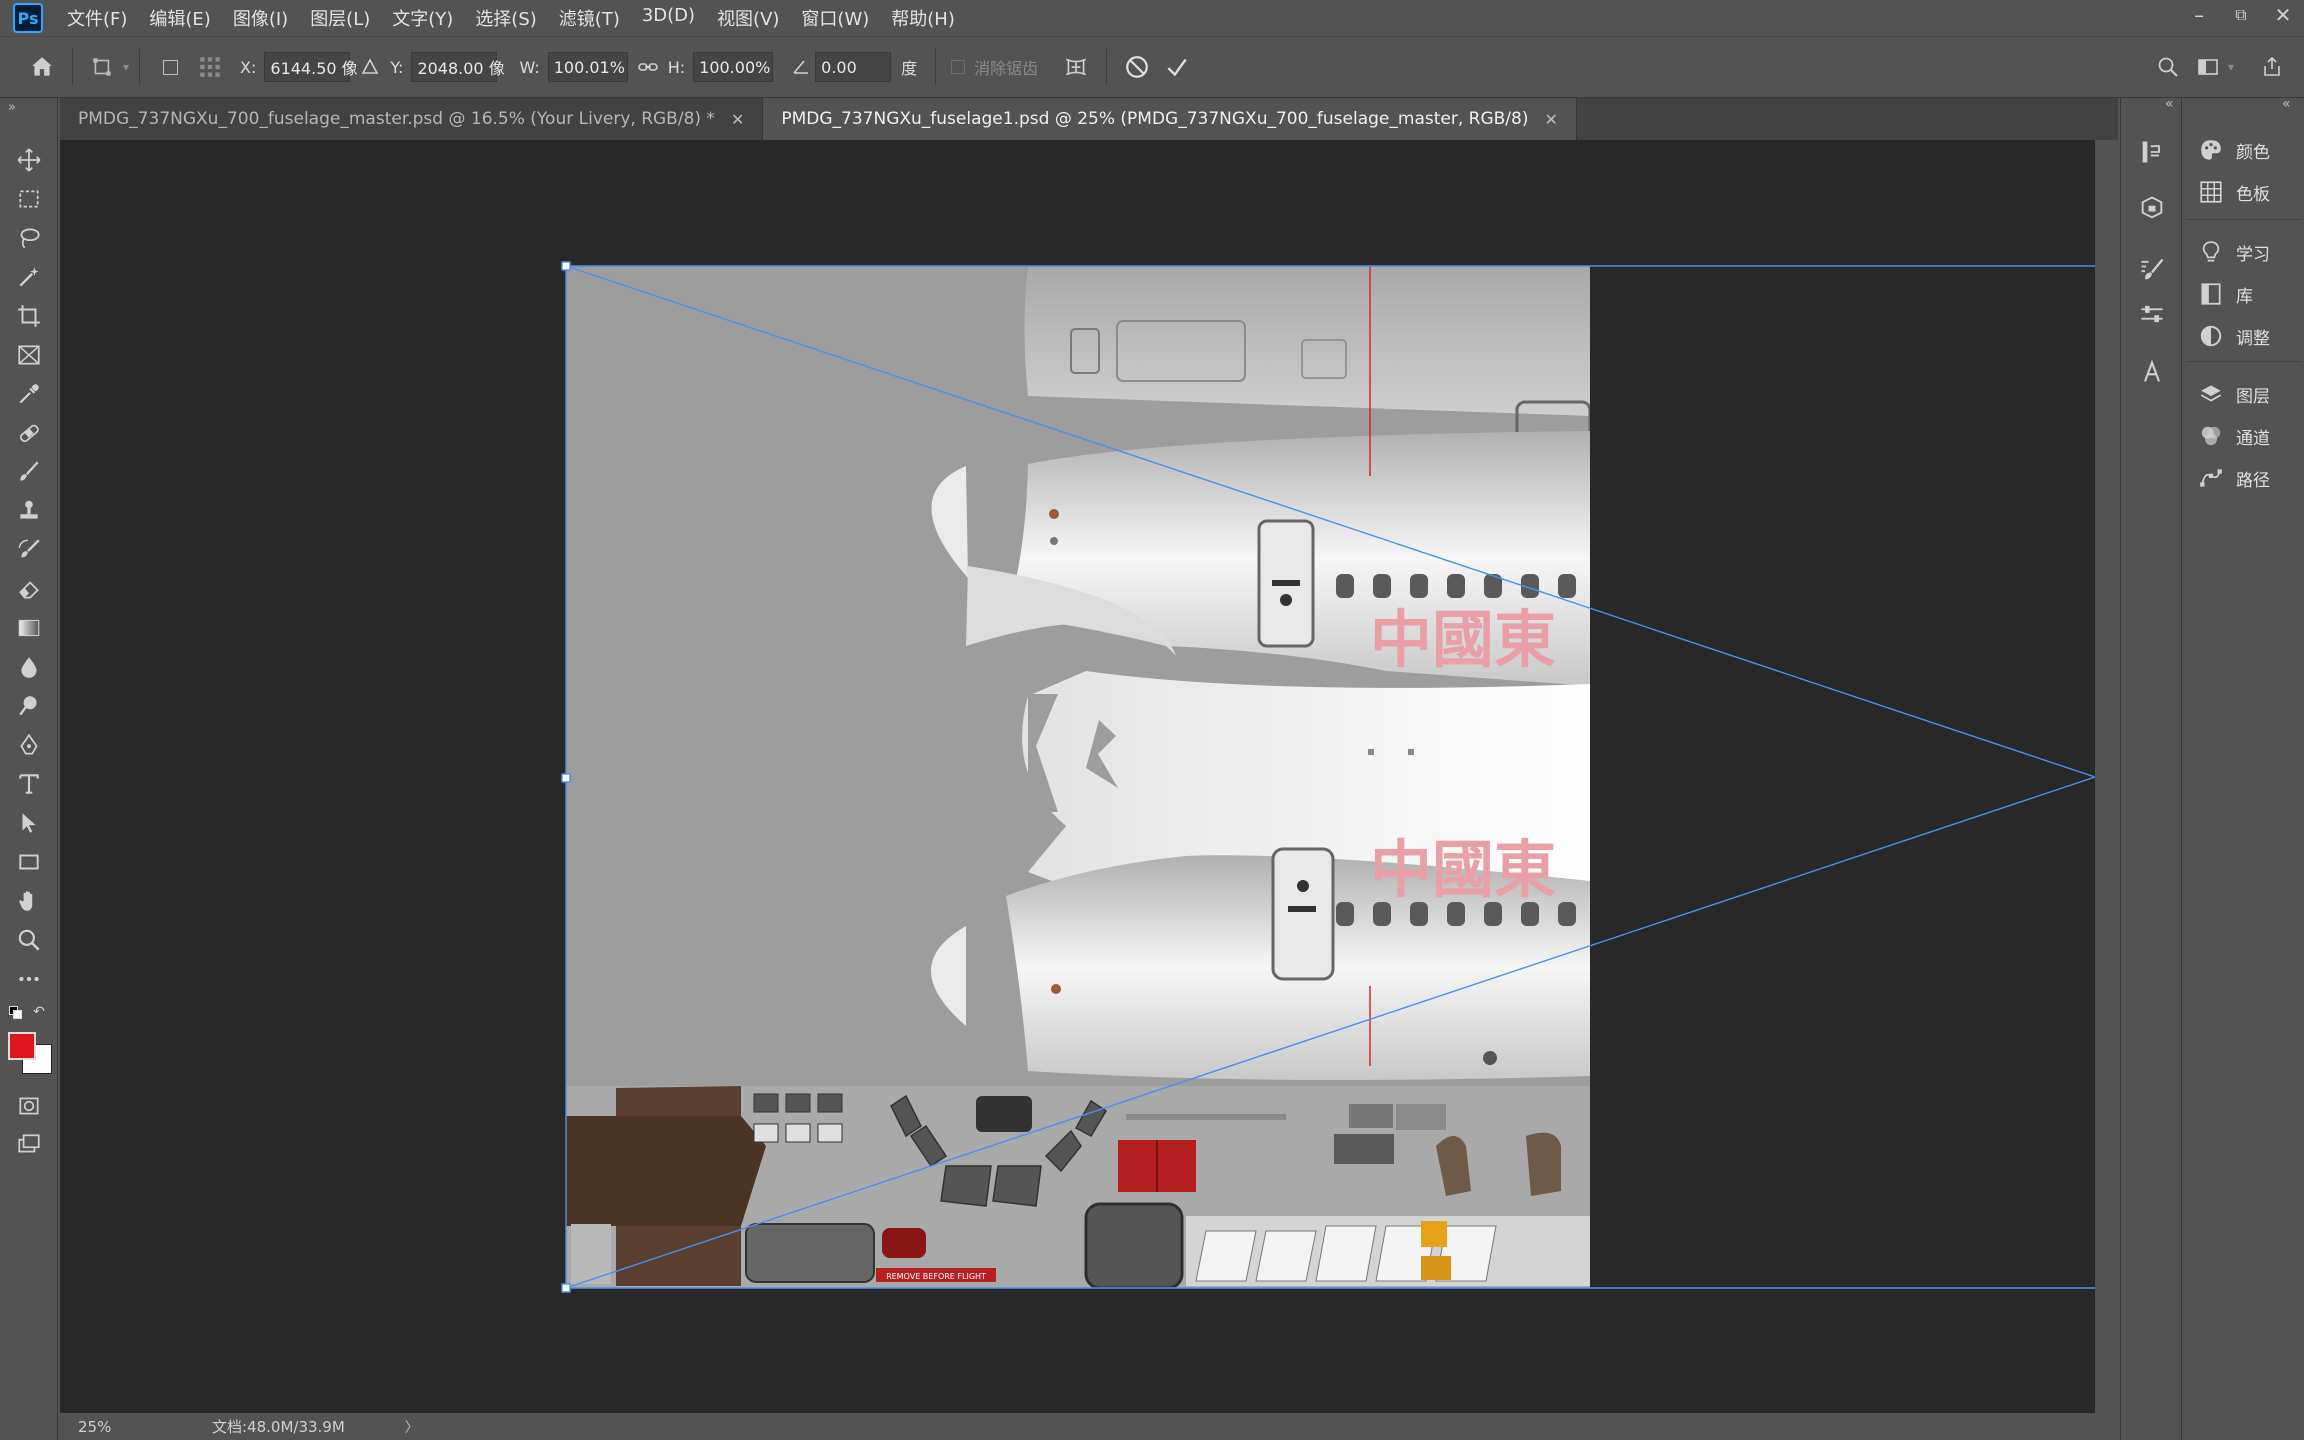 This screenshot has height=1440, width=2304. I want to click on panel-learn: 学习, so click(2234, 252).